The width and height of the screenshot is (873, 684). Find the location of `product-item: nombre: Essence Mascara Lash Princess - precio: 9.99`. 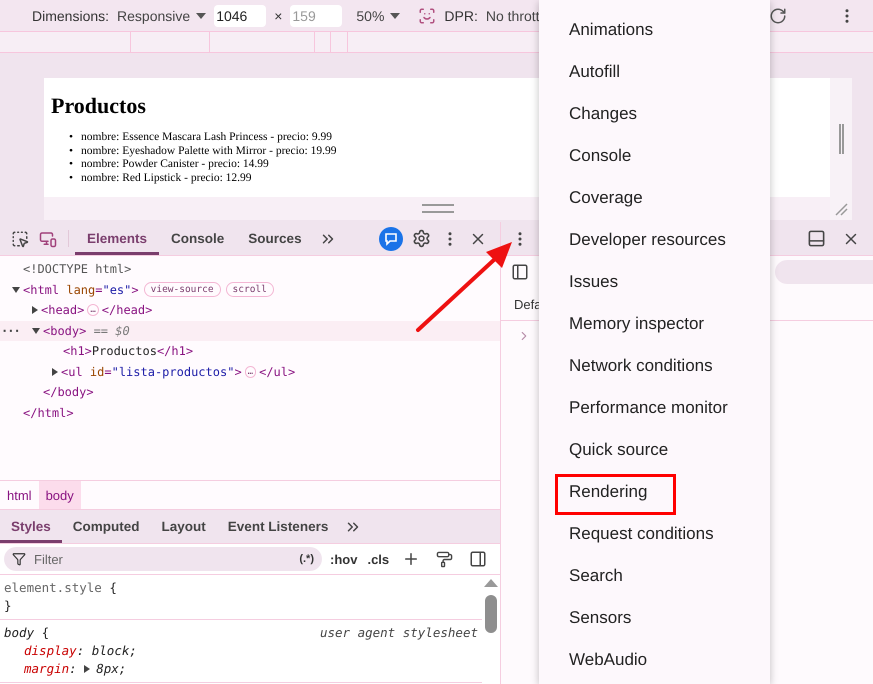

product-item: nombre: Essence Mascara Lash Princess - precio: 9.99 is located at coordinates (206, 137).